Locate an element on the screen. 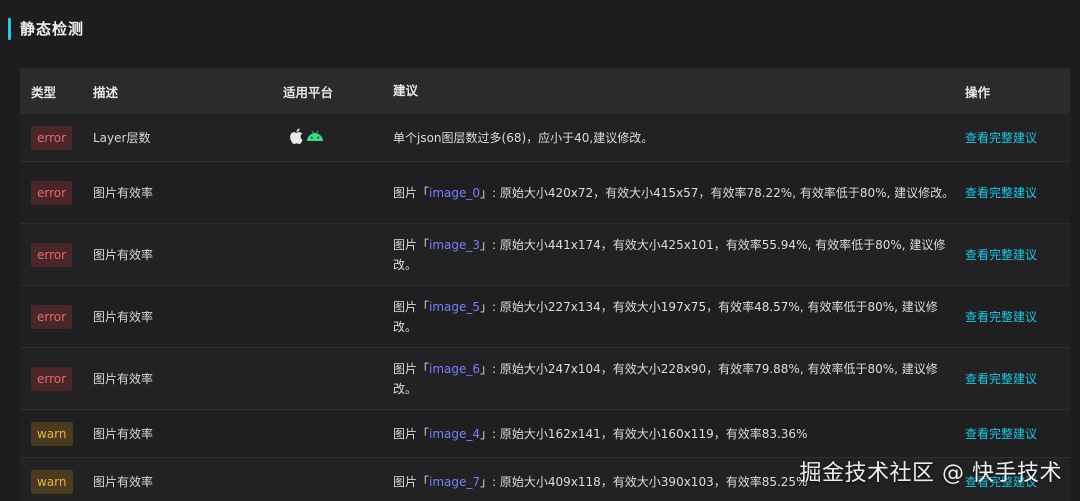 The height and width of the screenshot is (501, 1080). suggestion-prefix: 单个json图层数过多(68)，应小于40,建议修改。 is located at coordinates (523, 137).